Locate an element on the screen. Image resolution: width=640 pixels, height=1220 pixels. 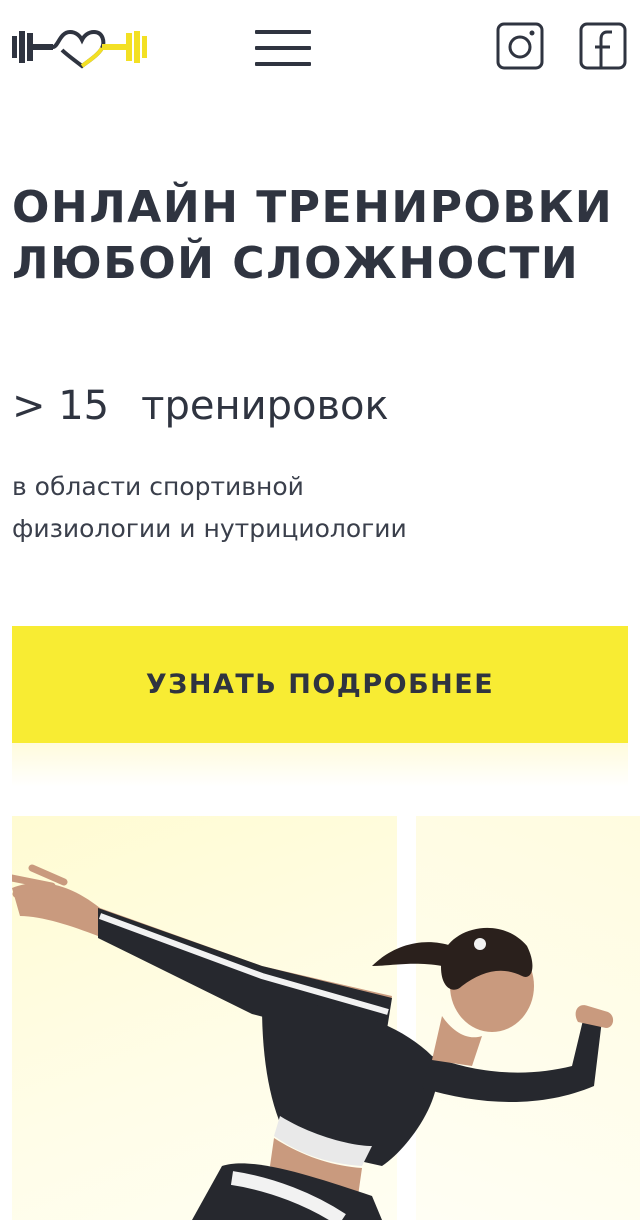
page-title: ОНЛАЙН ТРЕНИРОВКИ ЛЮБОЙ СЛОЖНОСТИ is located at coordinates (326, 236).